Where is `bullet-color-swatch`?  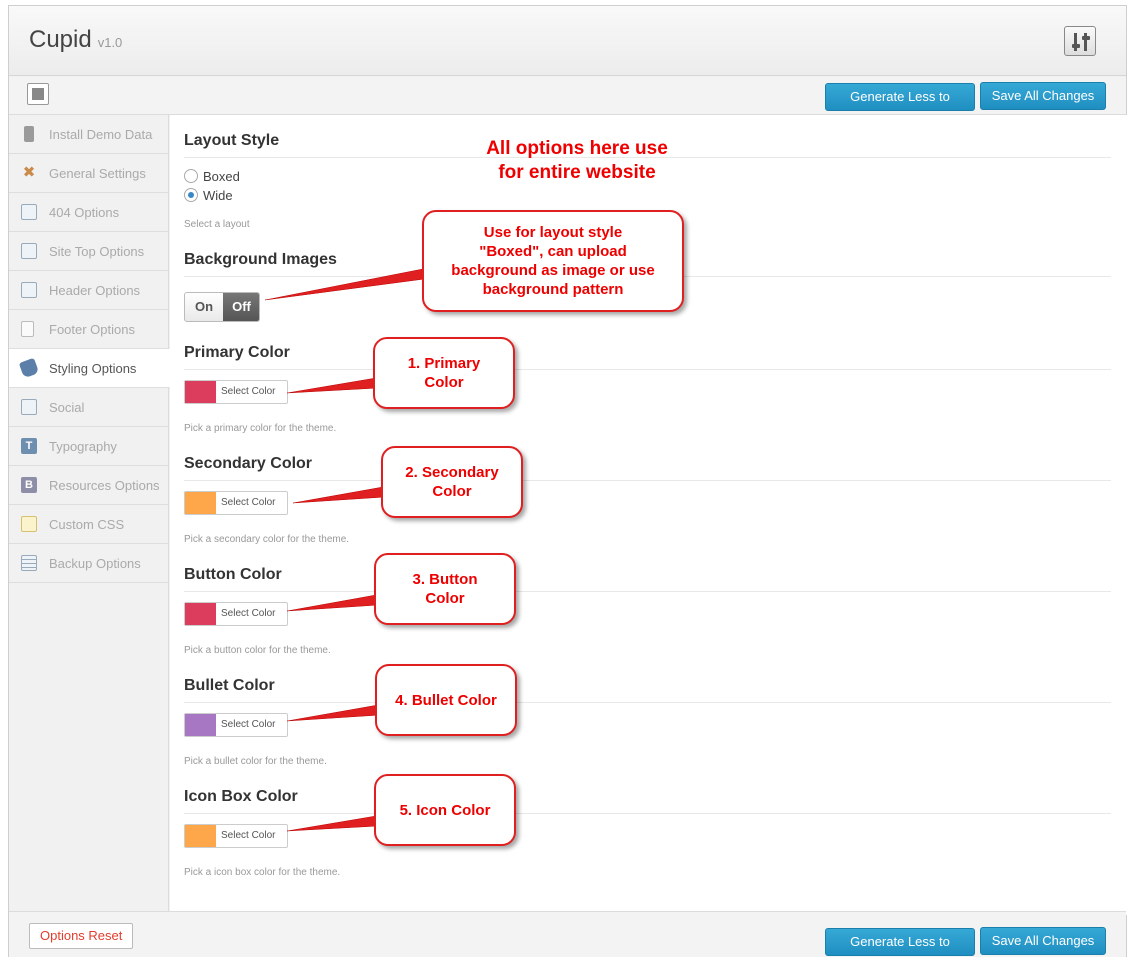 bullet-color-swatch is located at coordinates (200, 725).